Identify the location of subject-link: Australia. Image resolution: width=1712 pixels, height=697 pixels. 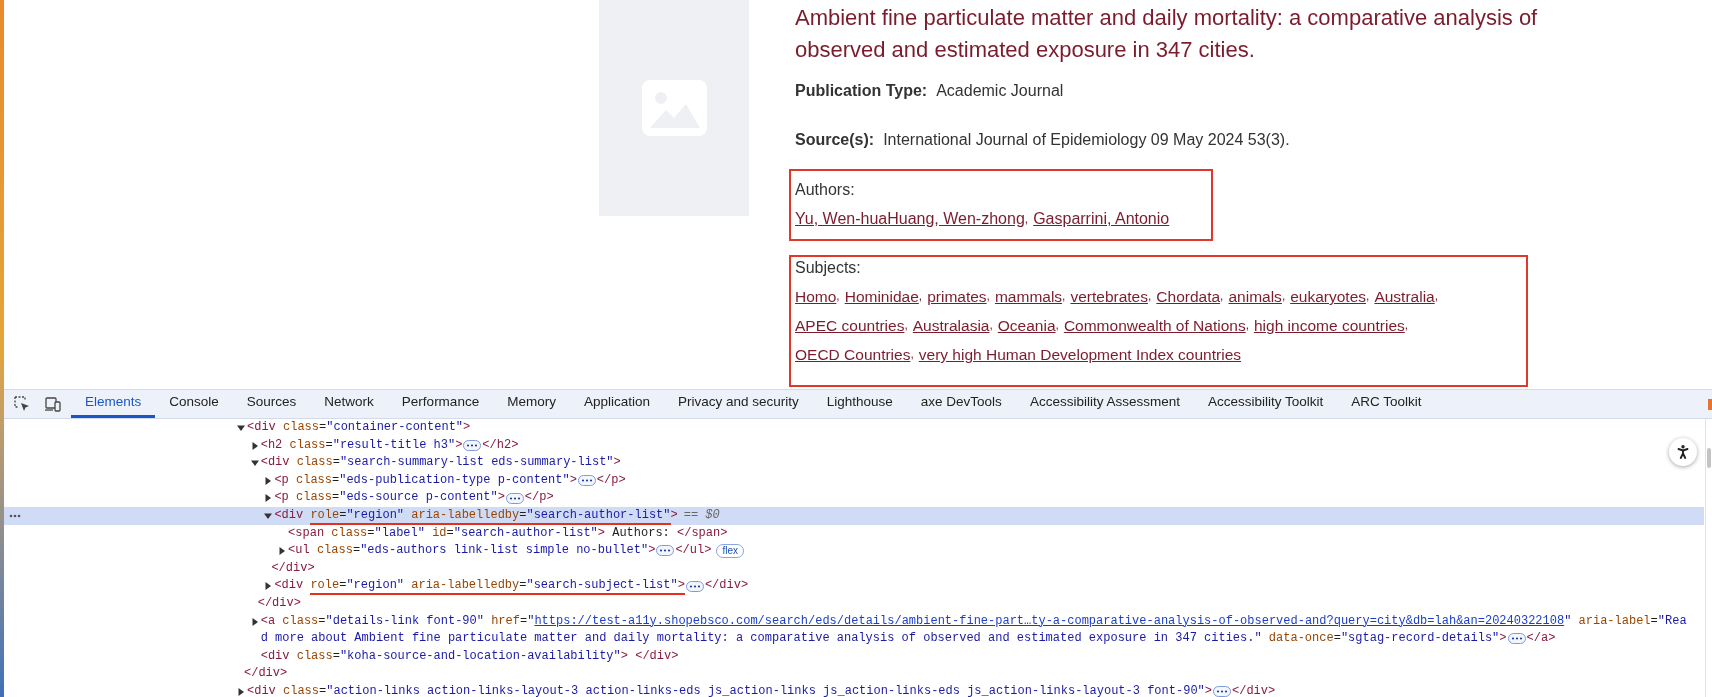
(1404, 296).